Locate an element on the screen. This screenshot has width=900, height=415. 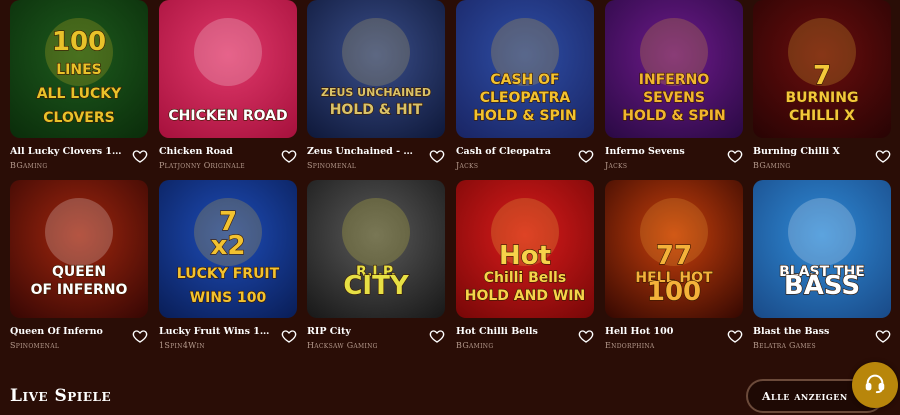
game-card-blast-the-bass: BLAST THE BASS Blast the Bass Belatra Games is located at coordinates (822, 269).